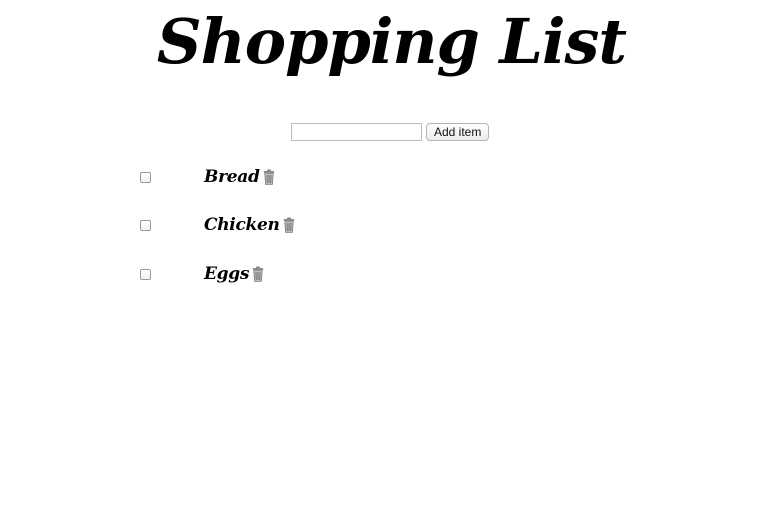 The width and height of the screenshot is (783, 511). I want to click on add-item-form: Add item, so click(390, 132).